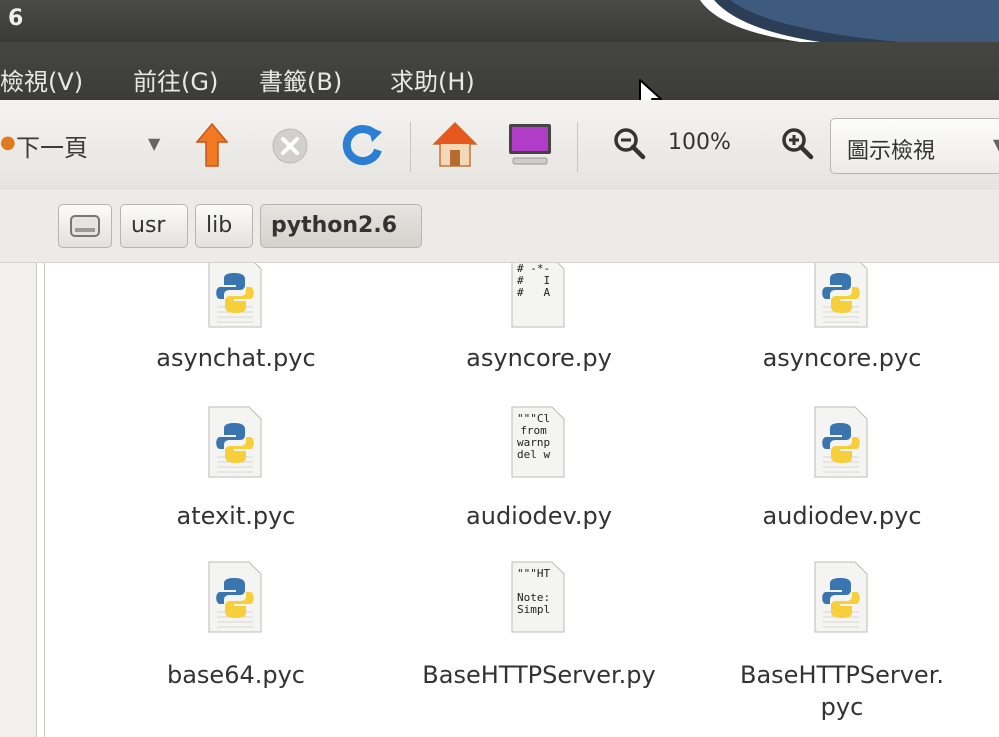  I want to click on file-name: audiodev.pyc, so click(842, 516).